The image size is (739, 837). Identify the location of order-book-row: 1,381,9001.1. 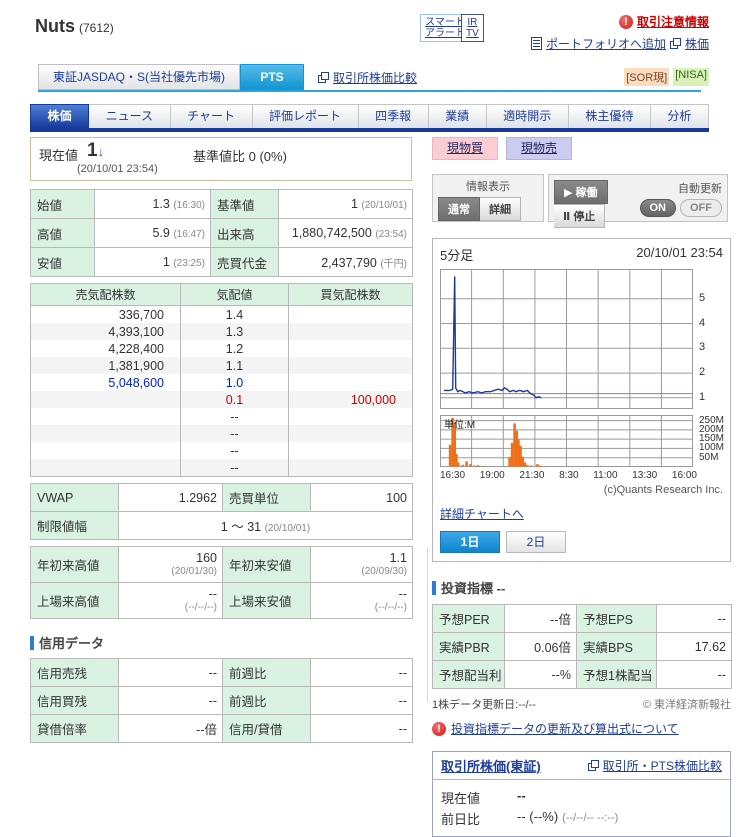
(222, 365).